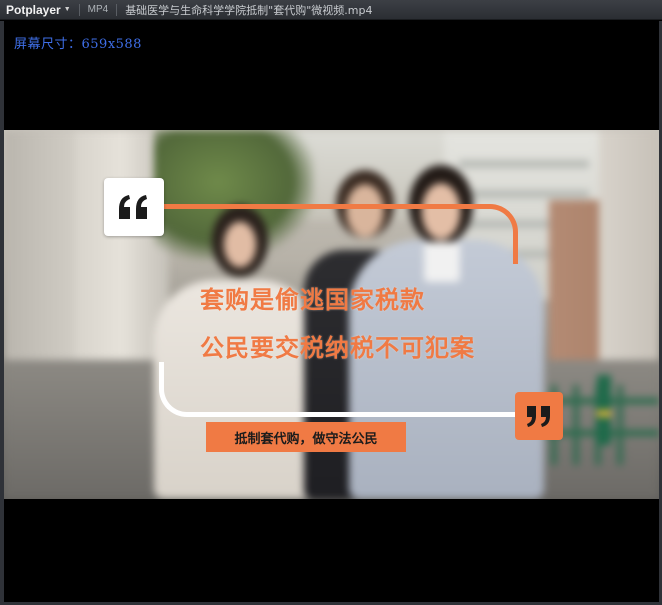  I want to click on decorative-bracket-top, so click(341, 234).